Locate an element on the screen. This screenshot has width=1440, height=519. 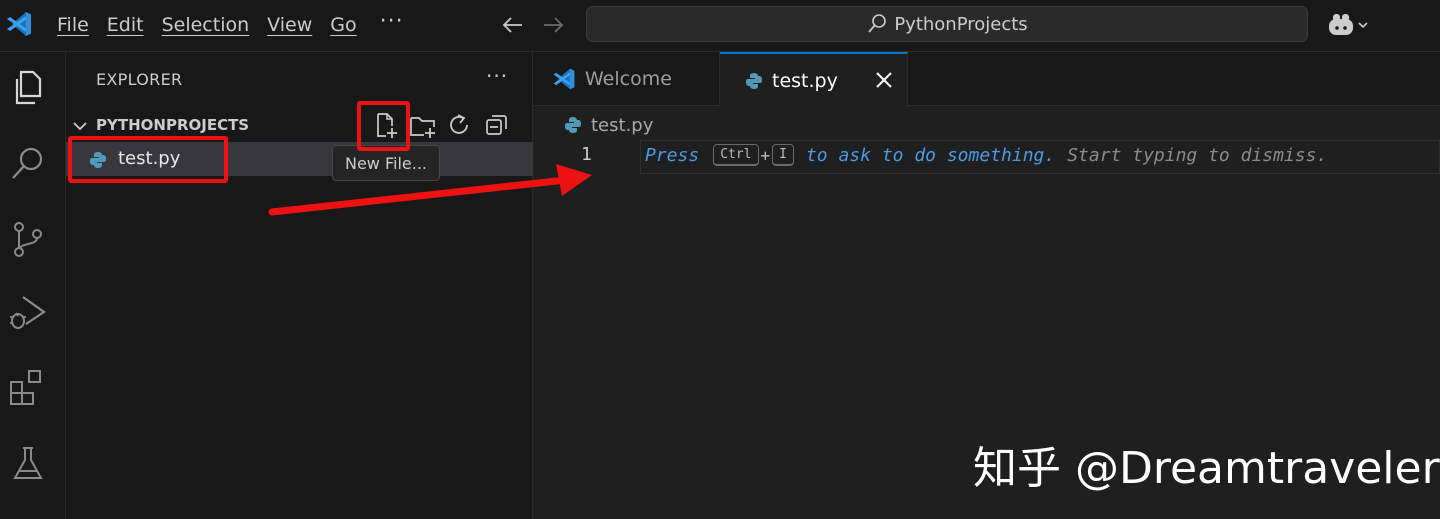
breadcrumb-label: test.py is located at coordinates (622, 125).